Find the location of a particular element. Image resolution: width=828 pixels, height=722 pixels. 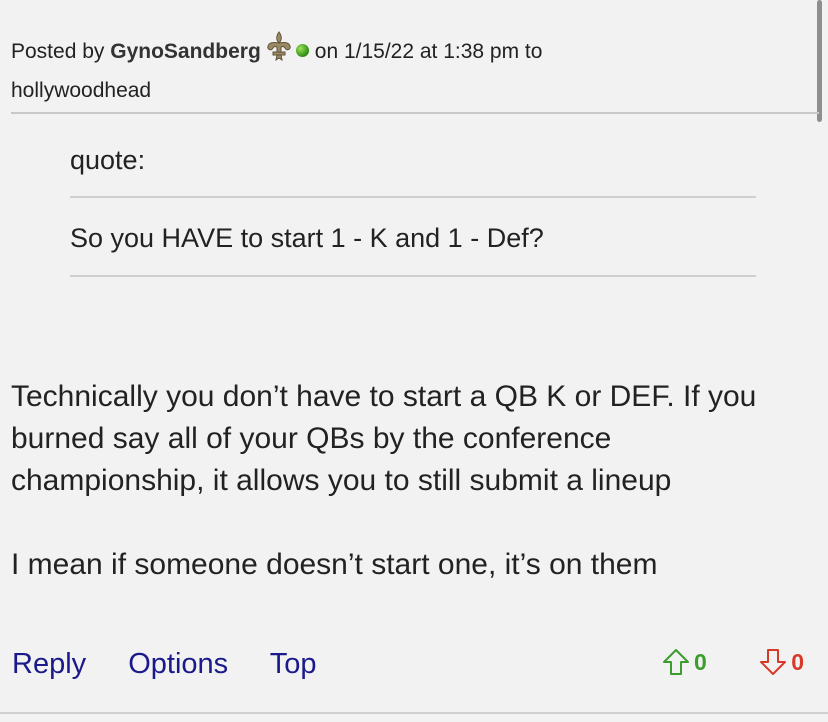

reply-link: Reply is located at coordinates (49, 664).